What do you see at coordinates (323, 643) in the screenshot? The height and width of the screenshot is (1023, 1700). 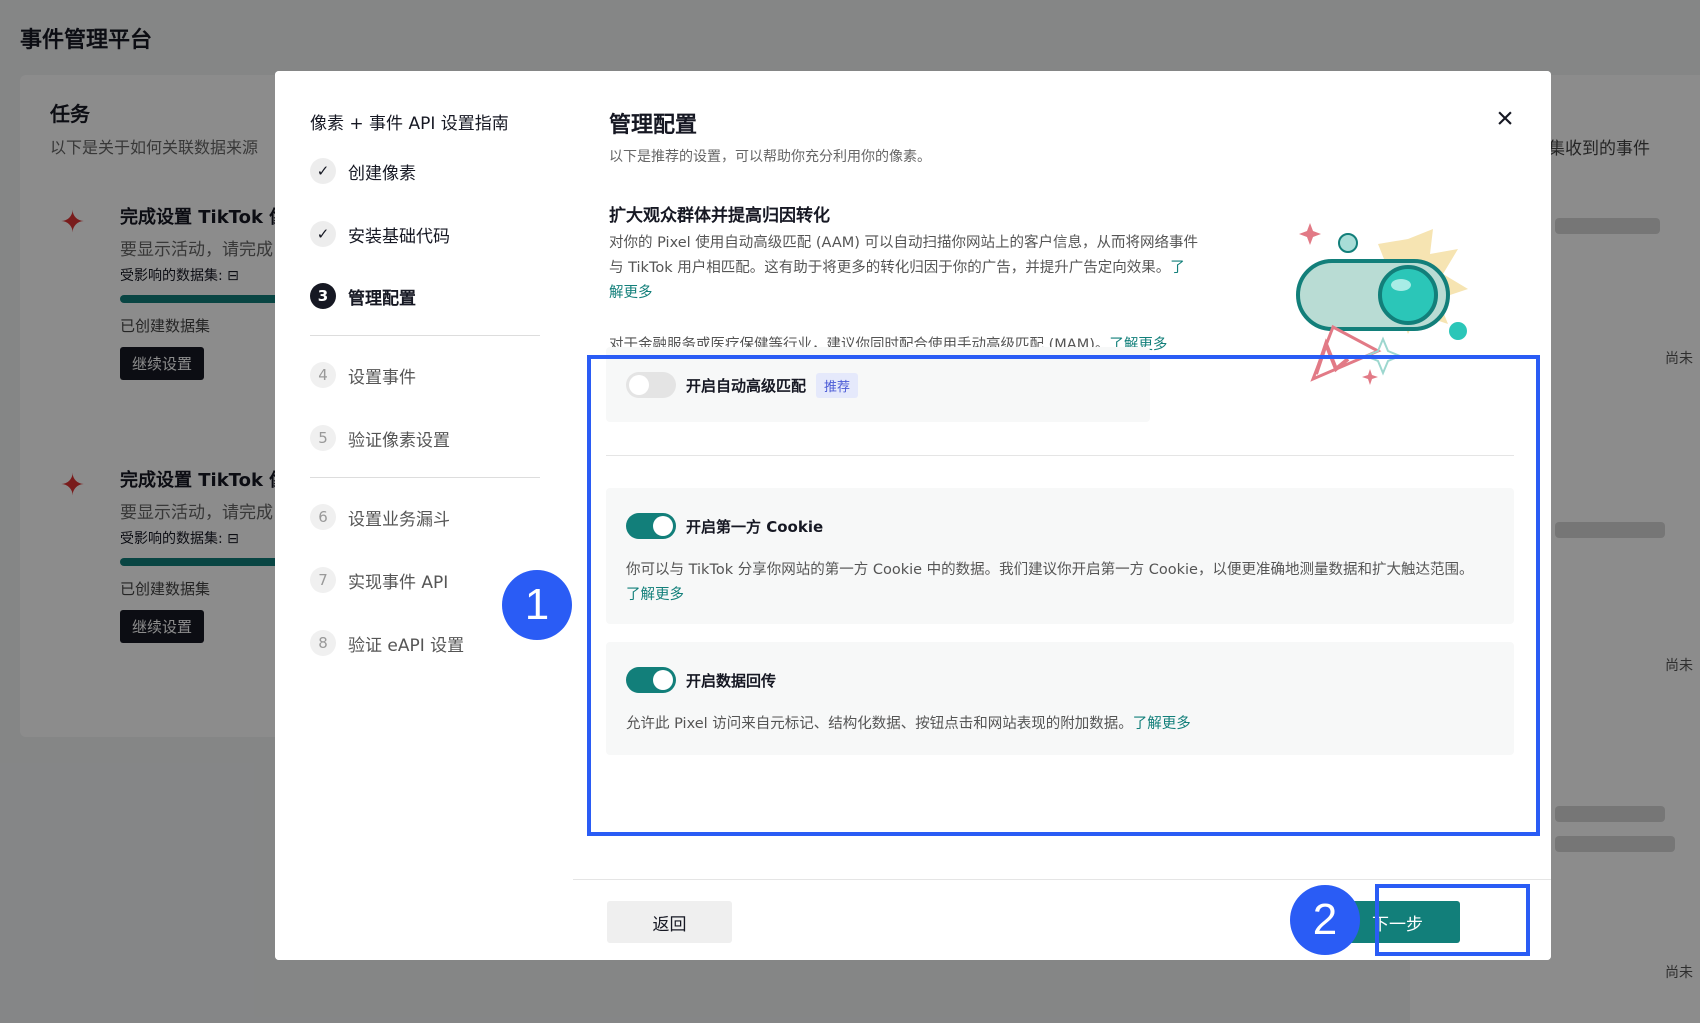 I see `step-number: 8` at bounding box center [323, 643].